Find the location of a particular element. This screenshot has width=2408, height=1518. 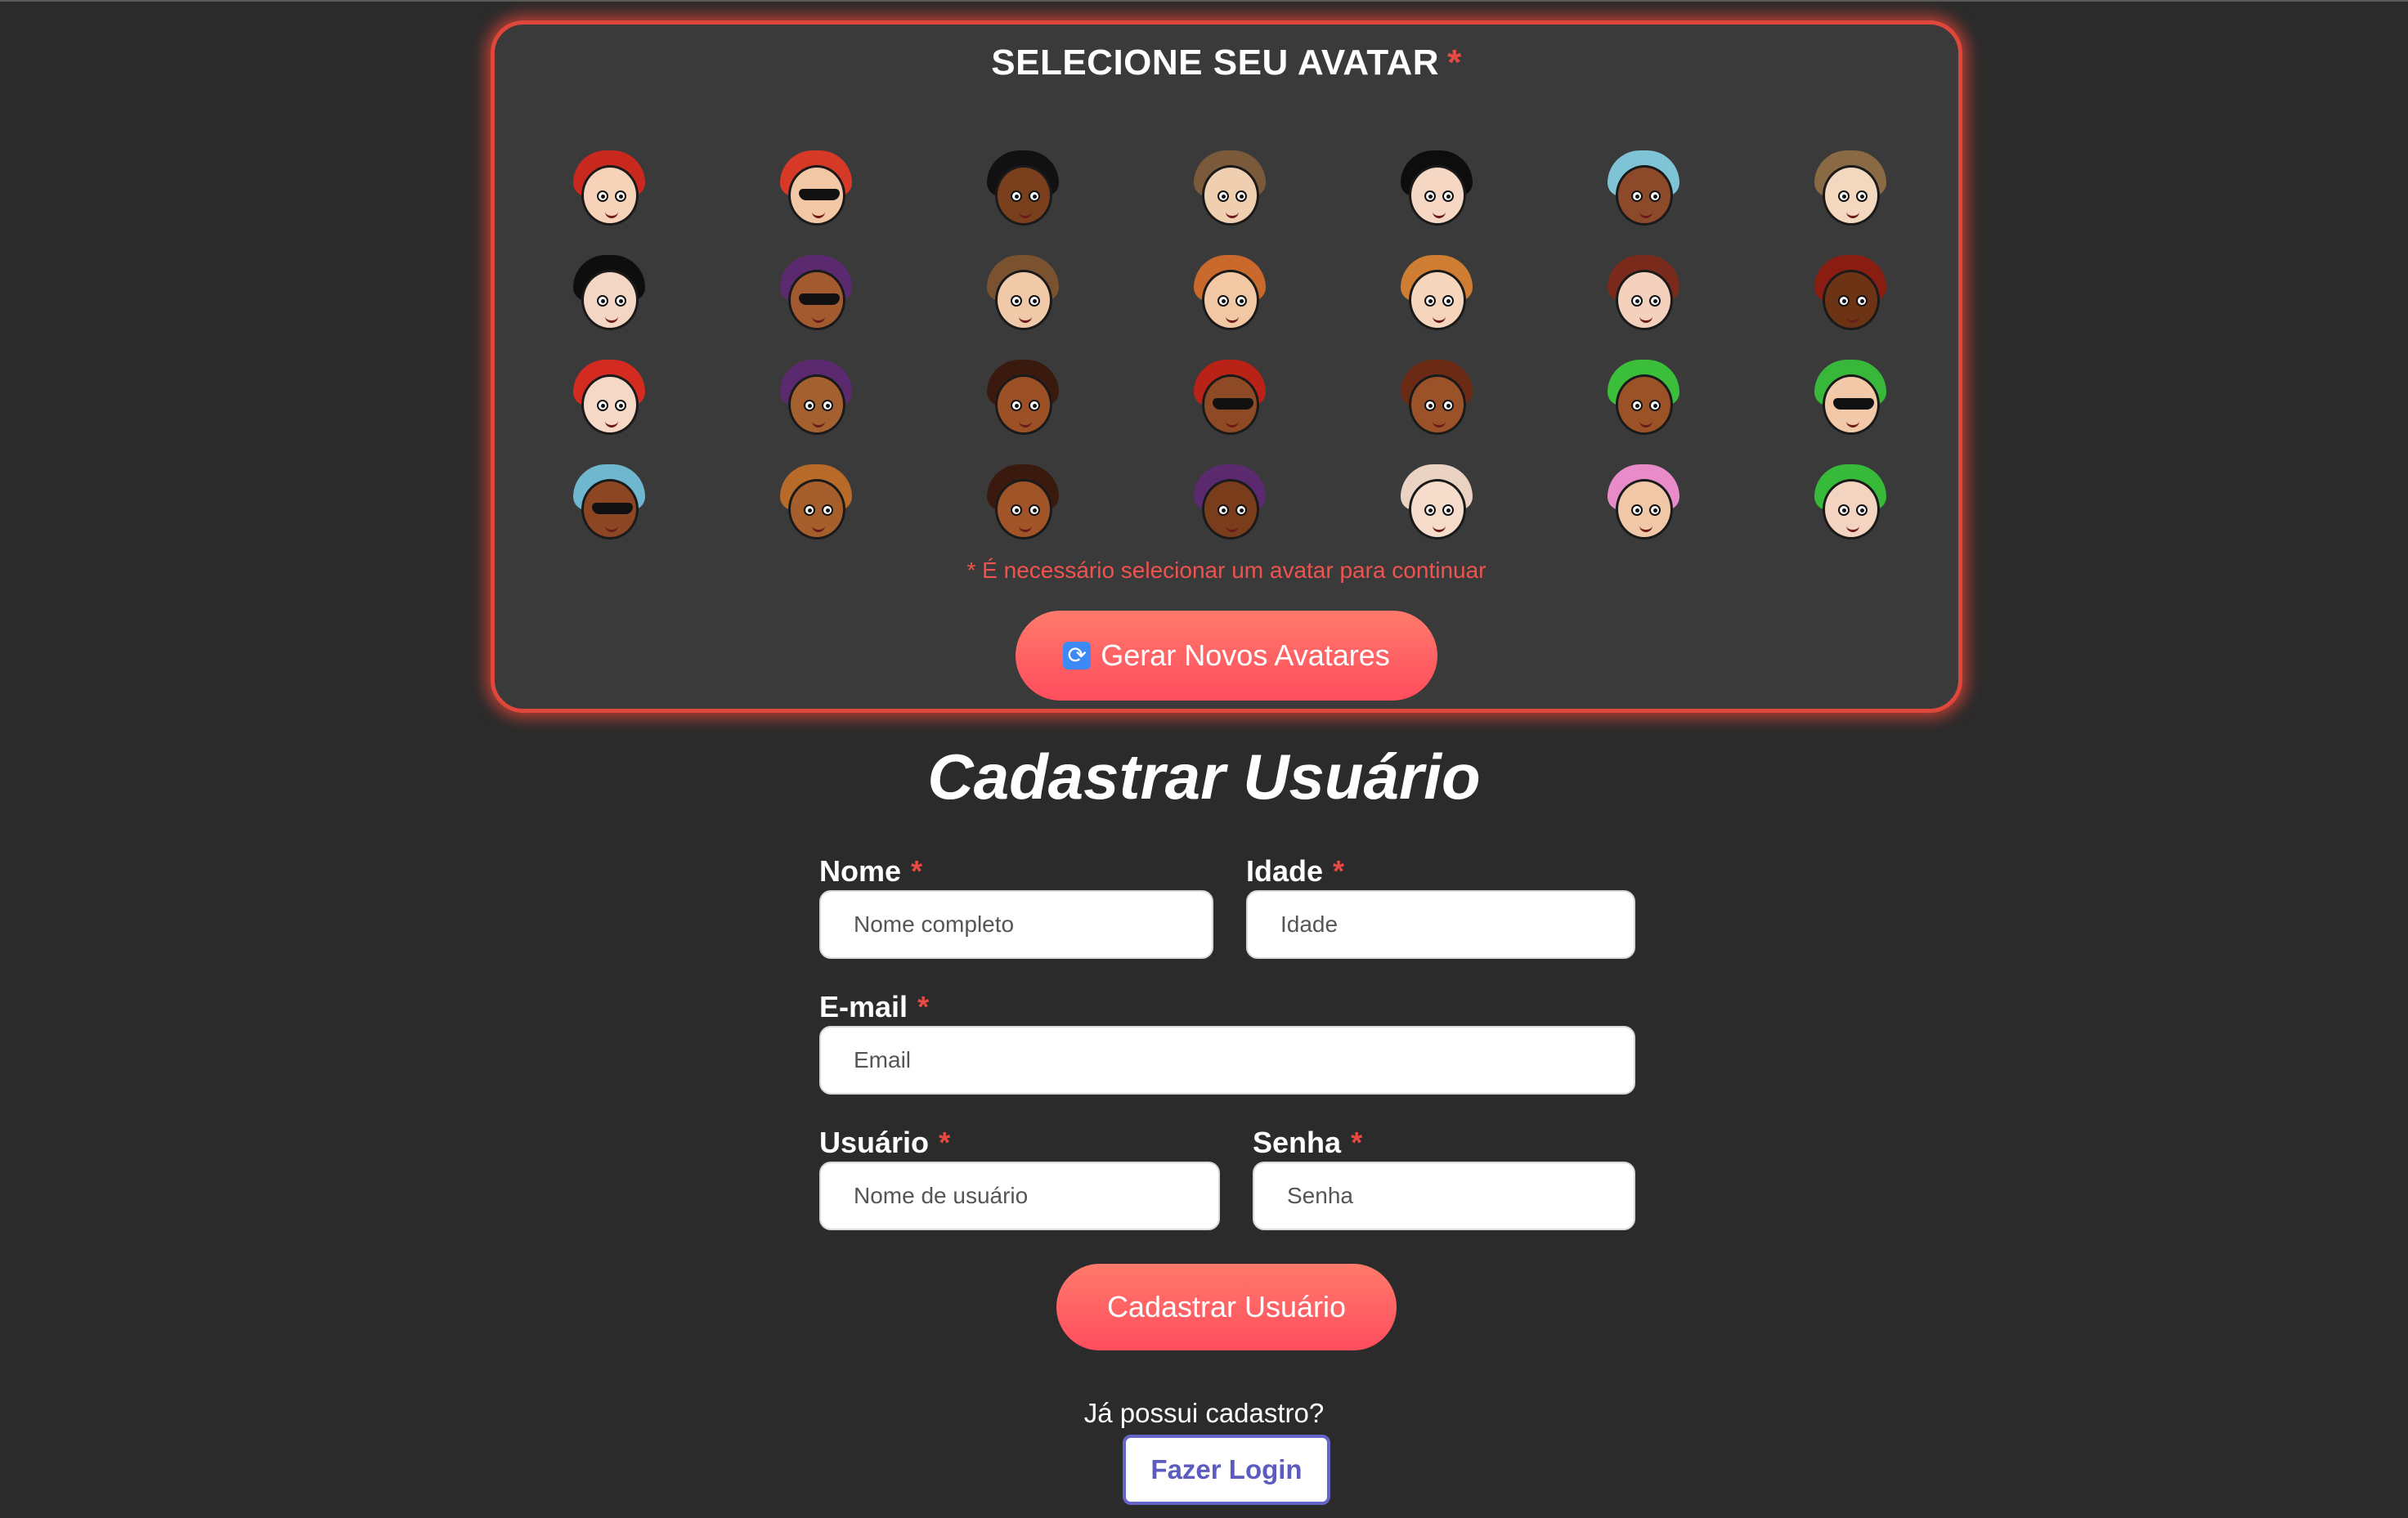

top-divider is located at coordinates (1204, 1).